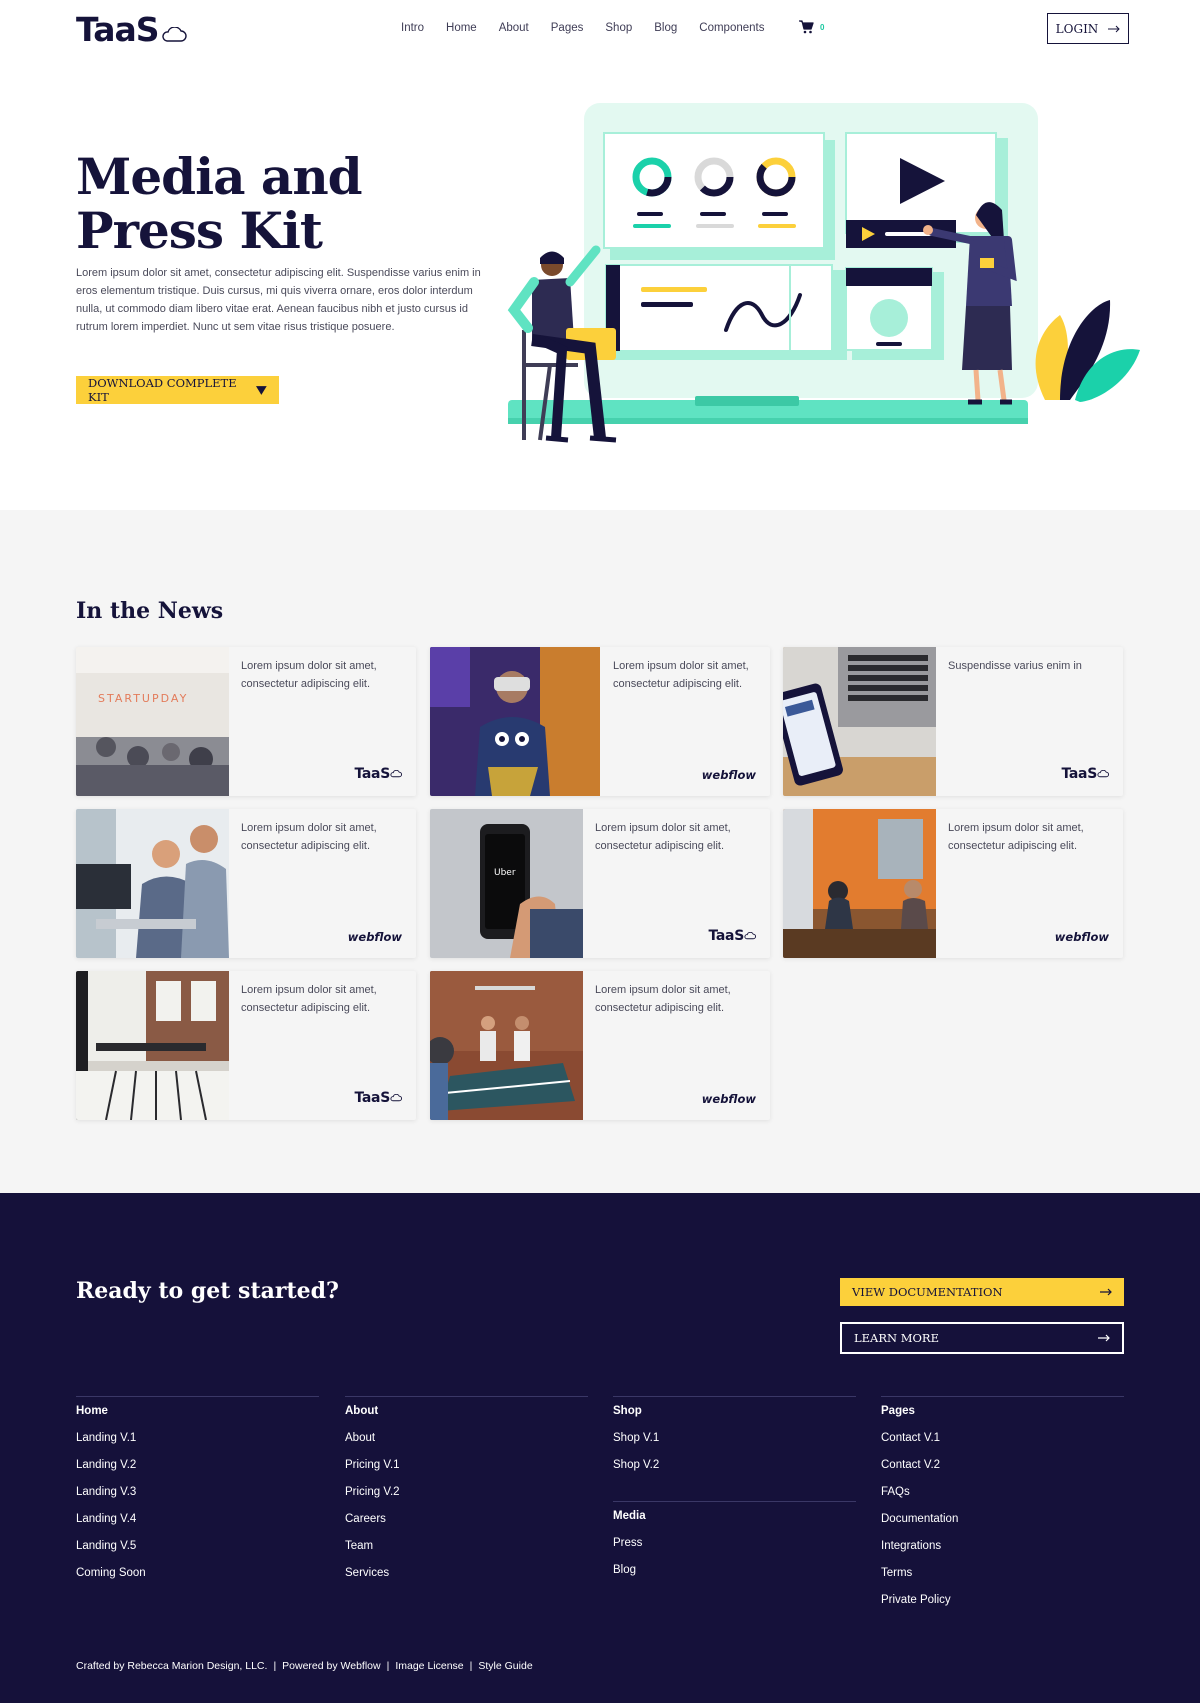 The image size is (1200, 1703). What do you see at coordinates (197, 1472) in the screenshot?
I see `footer-link: Landing V.2` at bounding box center [197, 1472].